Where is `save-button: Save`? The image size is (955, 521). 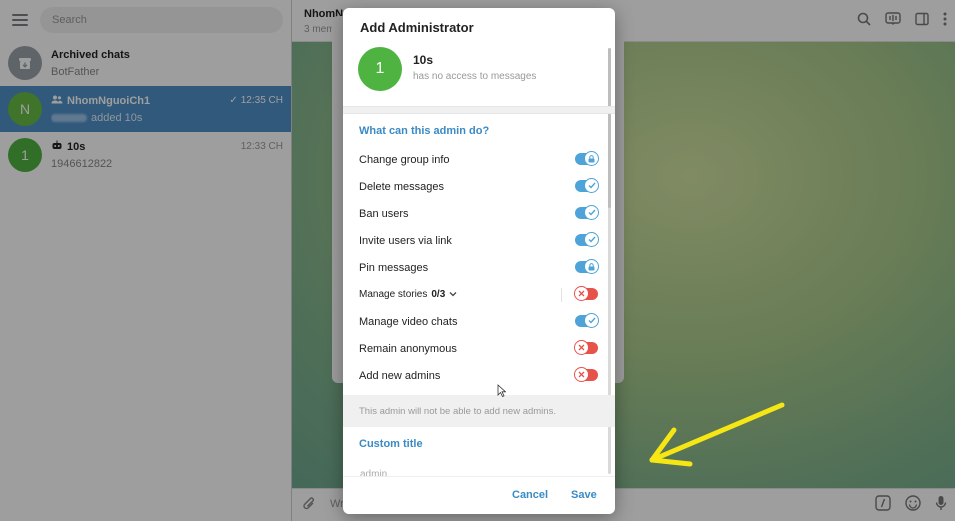 save-button: Save is located at coordinates (584, 495).